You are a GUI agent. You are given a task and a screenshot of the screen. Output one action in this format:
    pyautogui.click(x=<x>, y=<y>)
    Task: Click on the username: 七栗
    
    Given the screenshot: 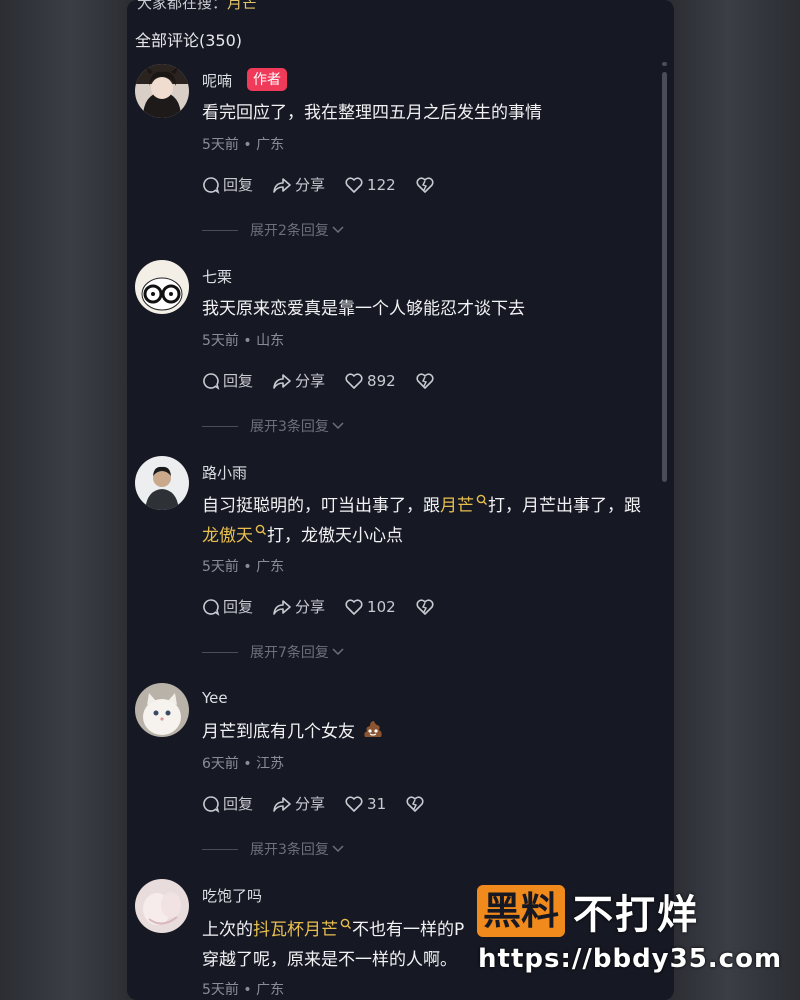 What is the action you would take?
    pyautogui.click(x=217, y=276)
    